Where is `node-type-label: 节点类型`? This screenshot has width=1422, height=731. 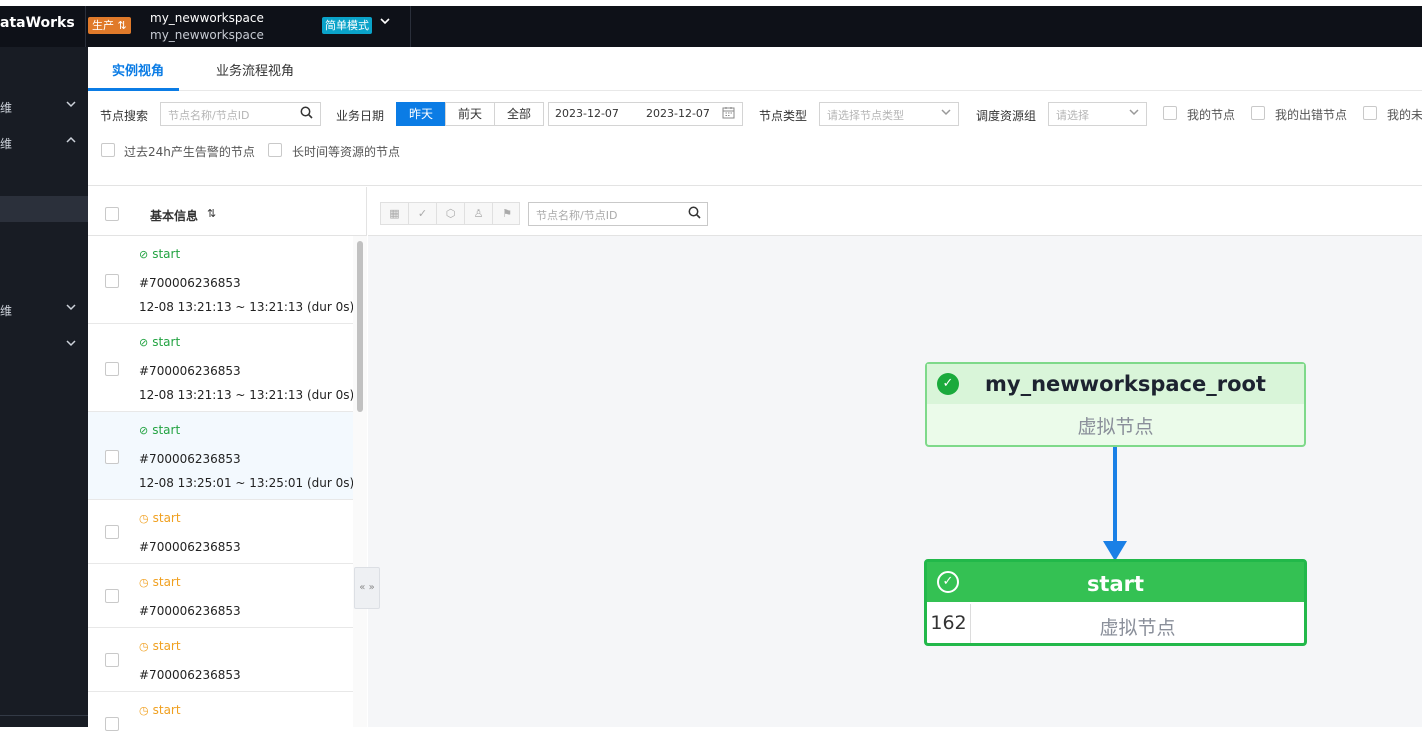 node-type-label: 节点类型 is located at coordinates (783, 116).